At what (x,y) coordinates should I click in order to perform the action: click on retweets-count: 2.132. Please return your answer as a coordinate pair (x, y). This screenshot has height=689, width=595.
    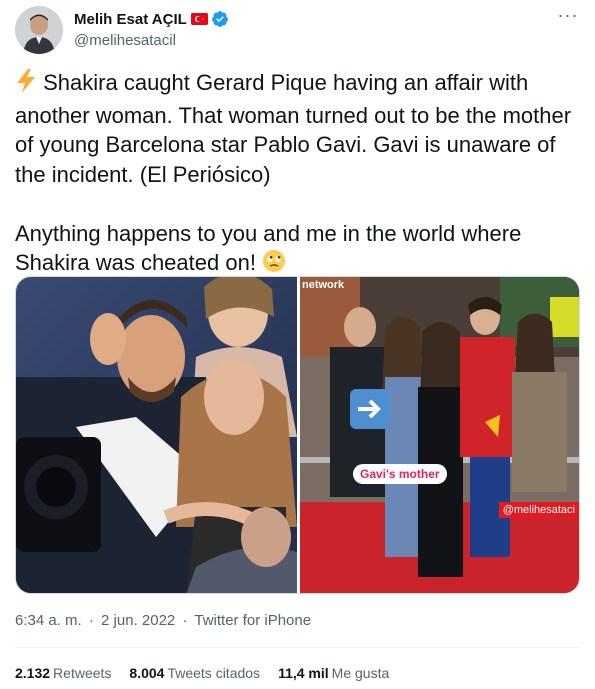
    Looking at the image, I should click on (33, 673).